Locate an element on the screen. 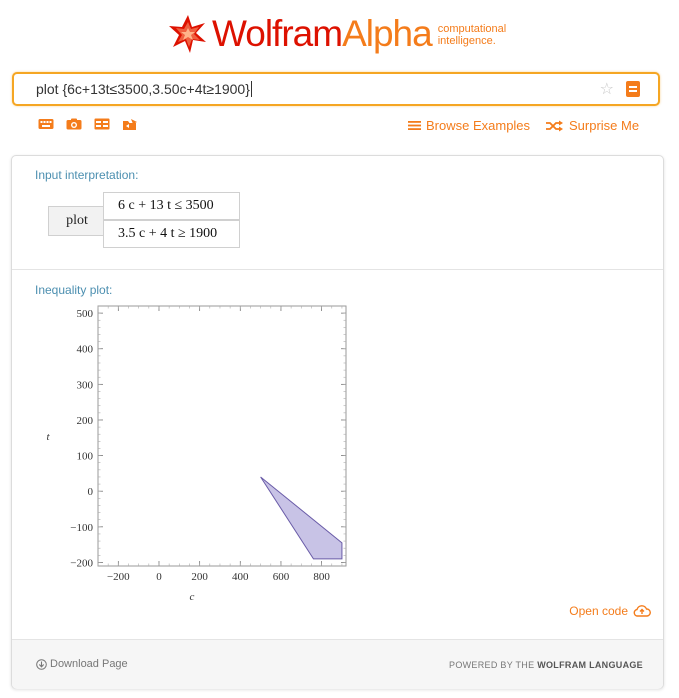 Image resolution: width=679 pixels, height=698 pixels. surprise-me-label: Surprise Me is located at coordinates (604, 125).